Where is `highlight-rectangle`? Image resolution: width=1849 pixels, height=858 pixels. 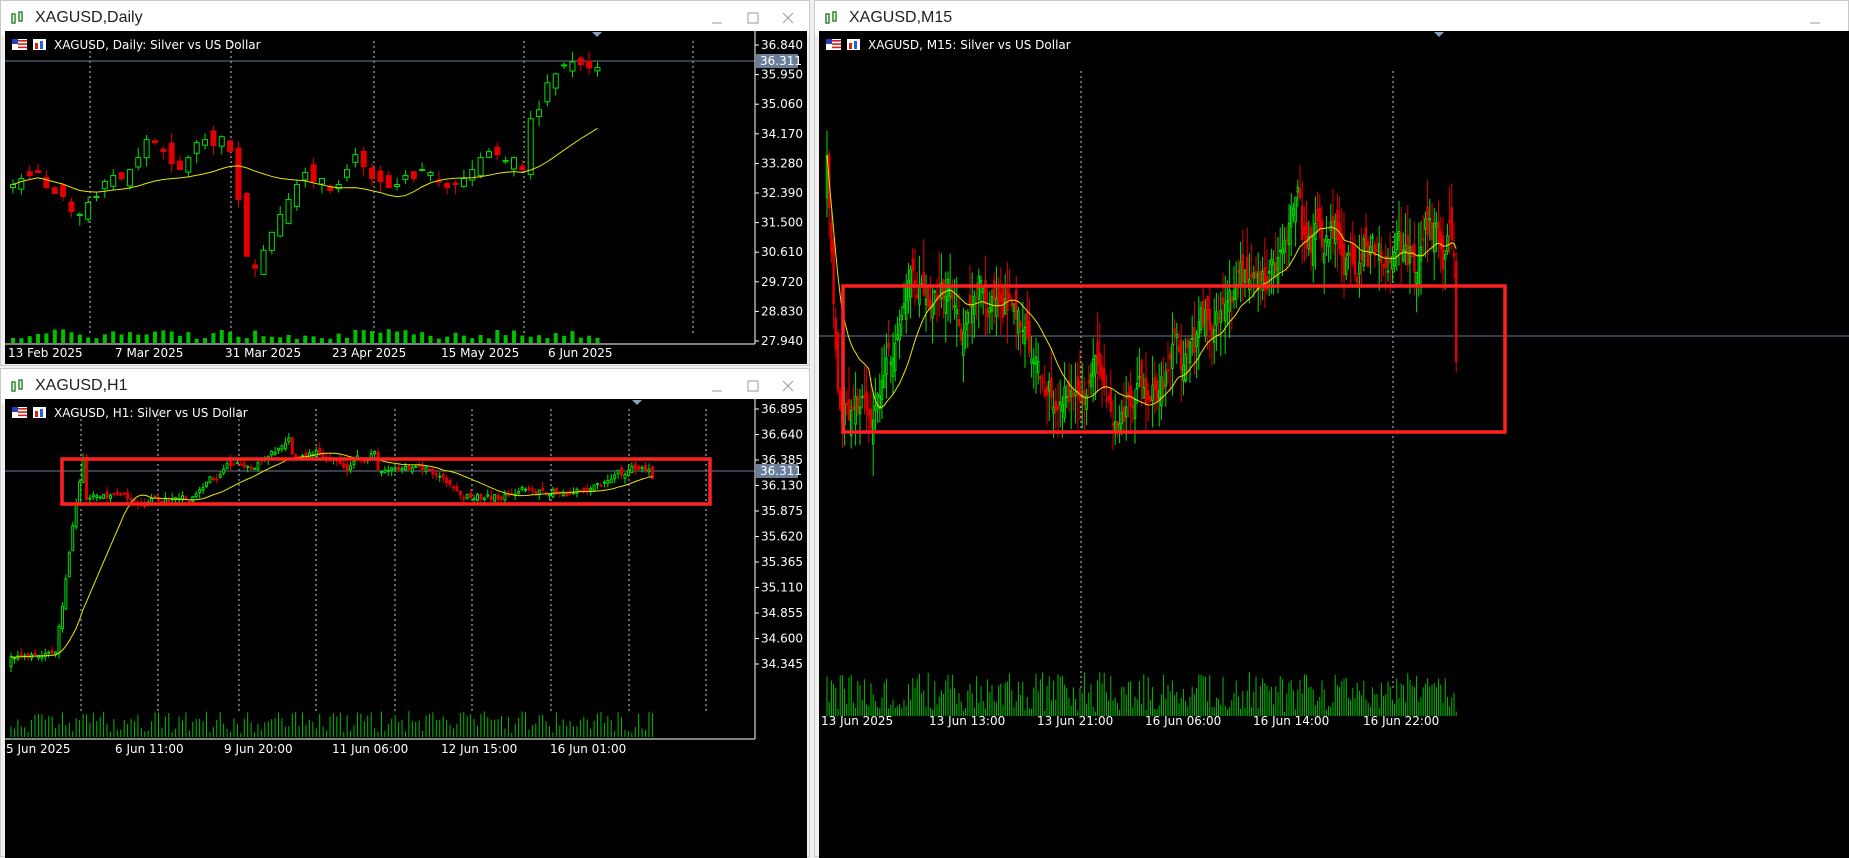 highlight-rectangle is located at coordinates (1174, 359).